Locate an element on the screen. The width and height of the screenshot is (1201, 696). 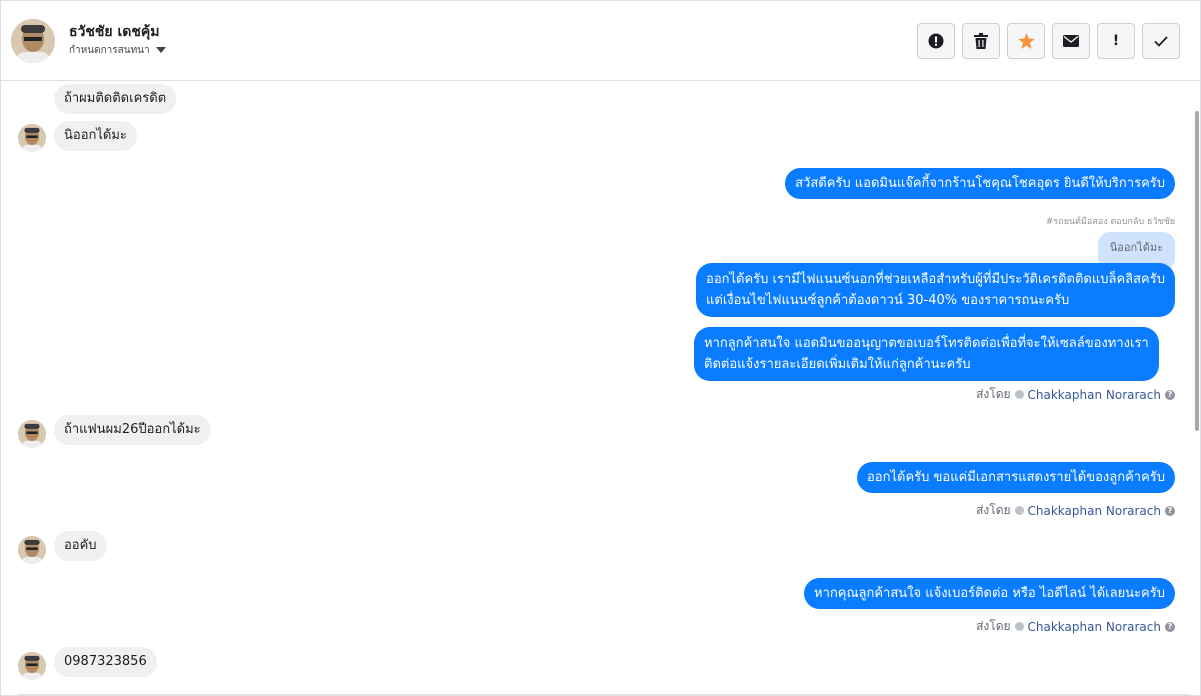
star-button is located at coordinates (1026, 41).